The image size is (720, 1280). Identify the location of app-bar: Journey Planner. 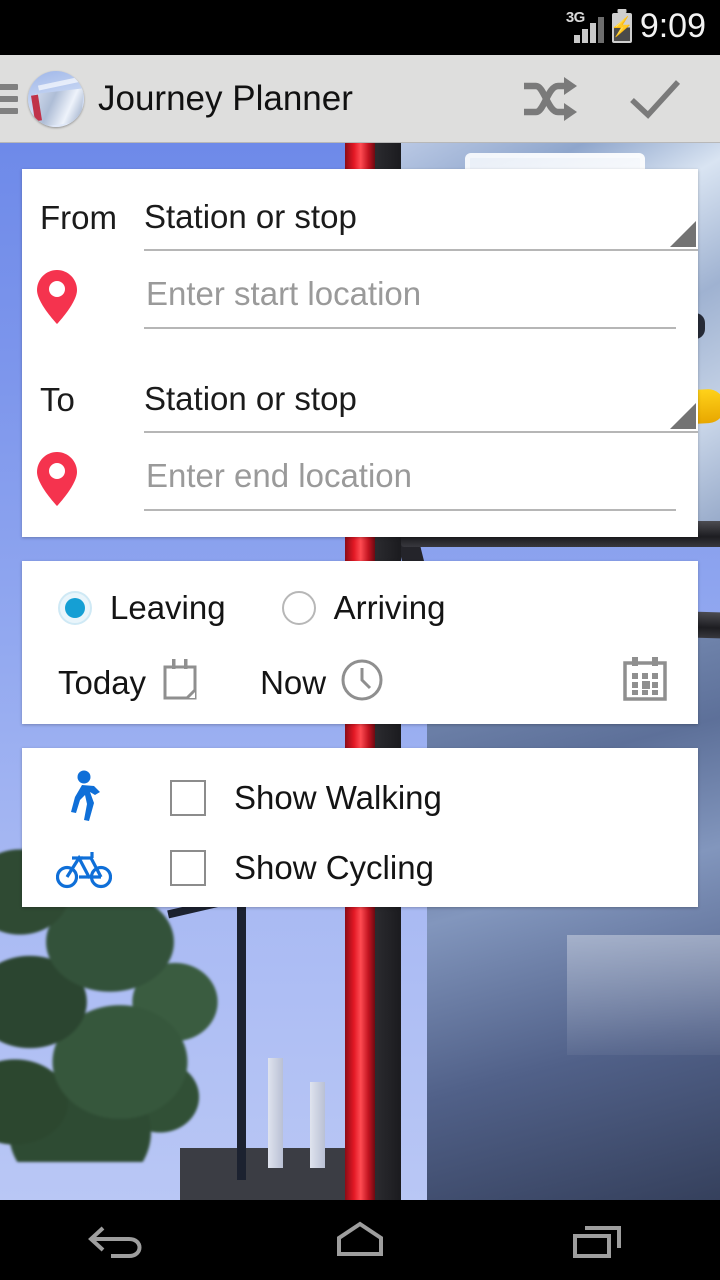
(360, 99).